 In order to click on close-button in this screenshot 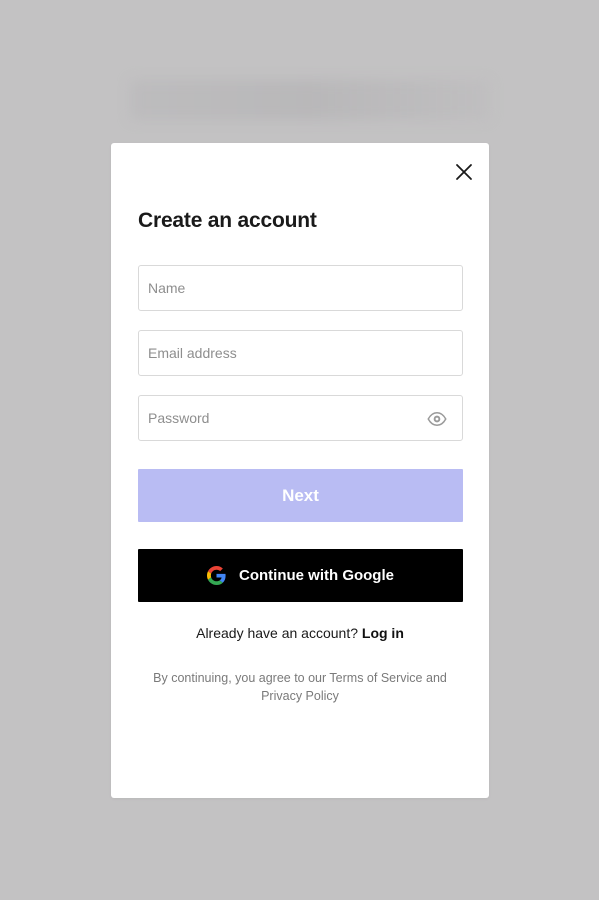, I will do `click(464, 172)`.